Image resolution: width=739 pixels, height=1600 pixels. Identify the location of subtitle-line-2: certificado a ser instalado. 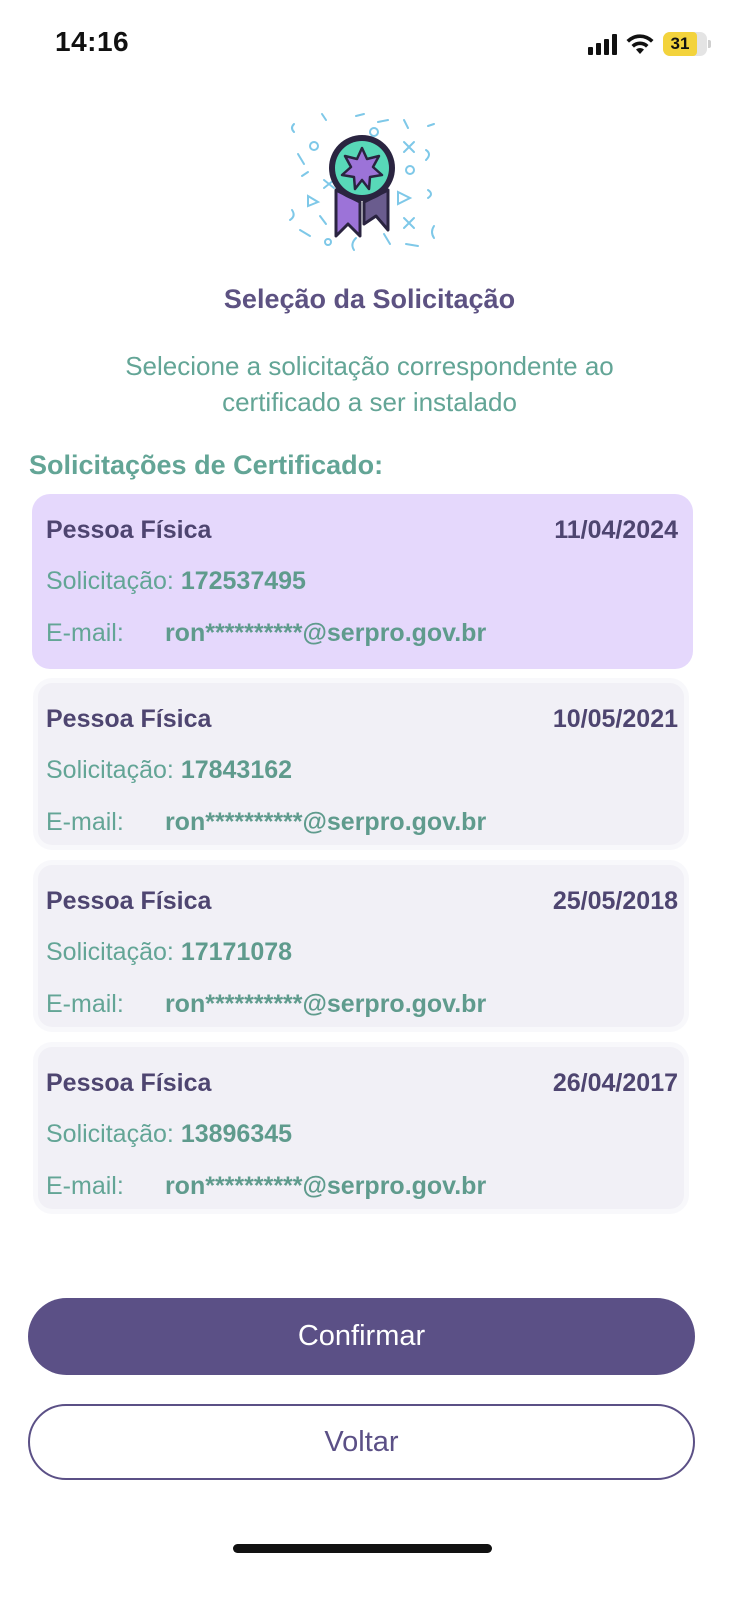
(369, 402).